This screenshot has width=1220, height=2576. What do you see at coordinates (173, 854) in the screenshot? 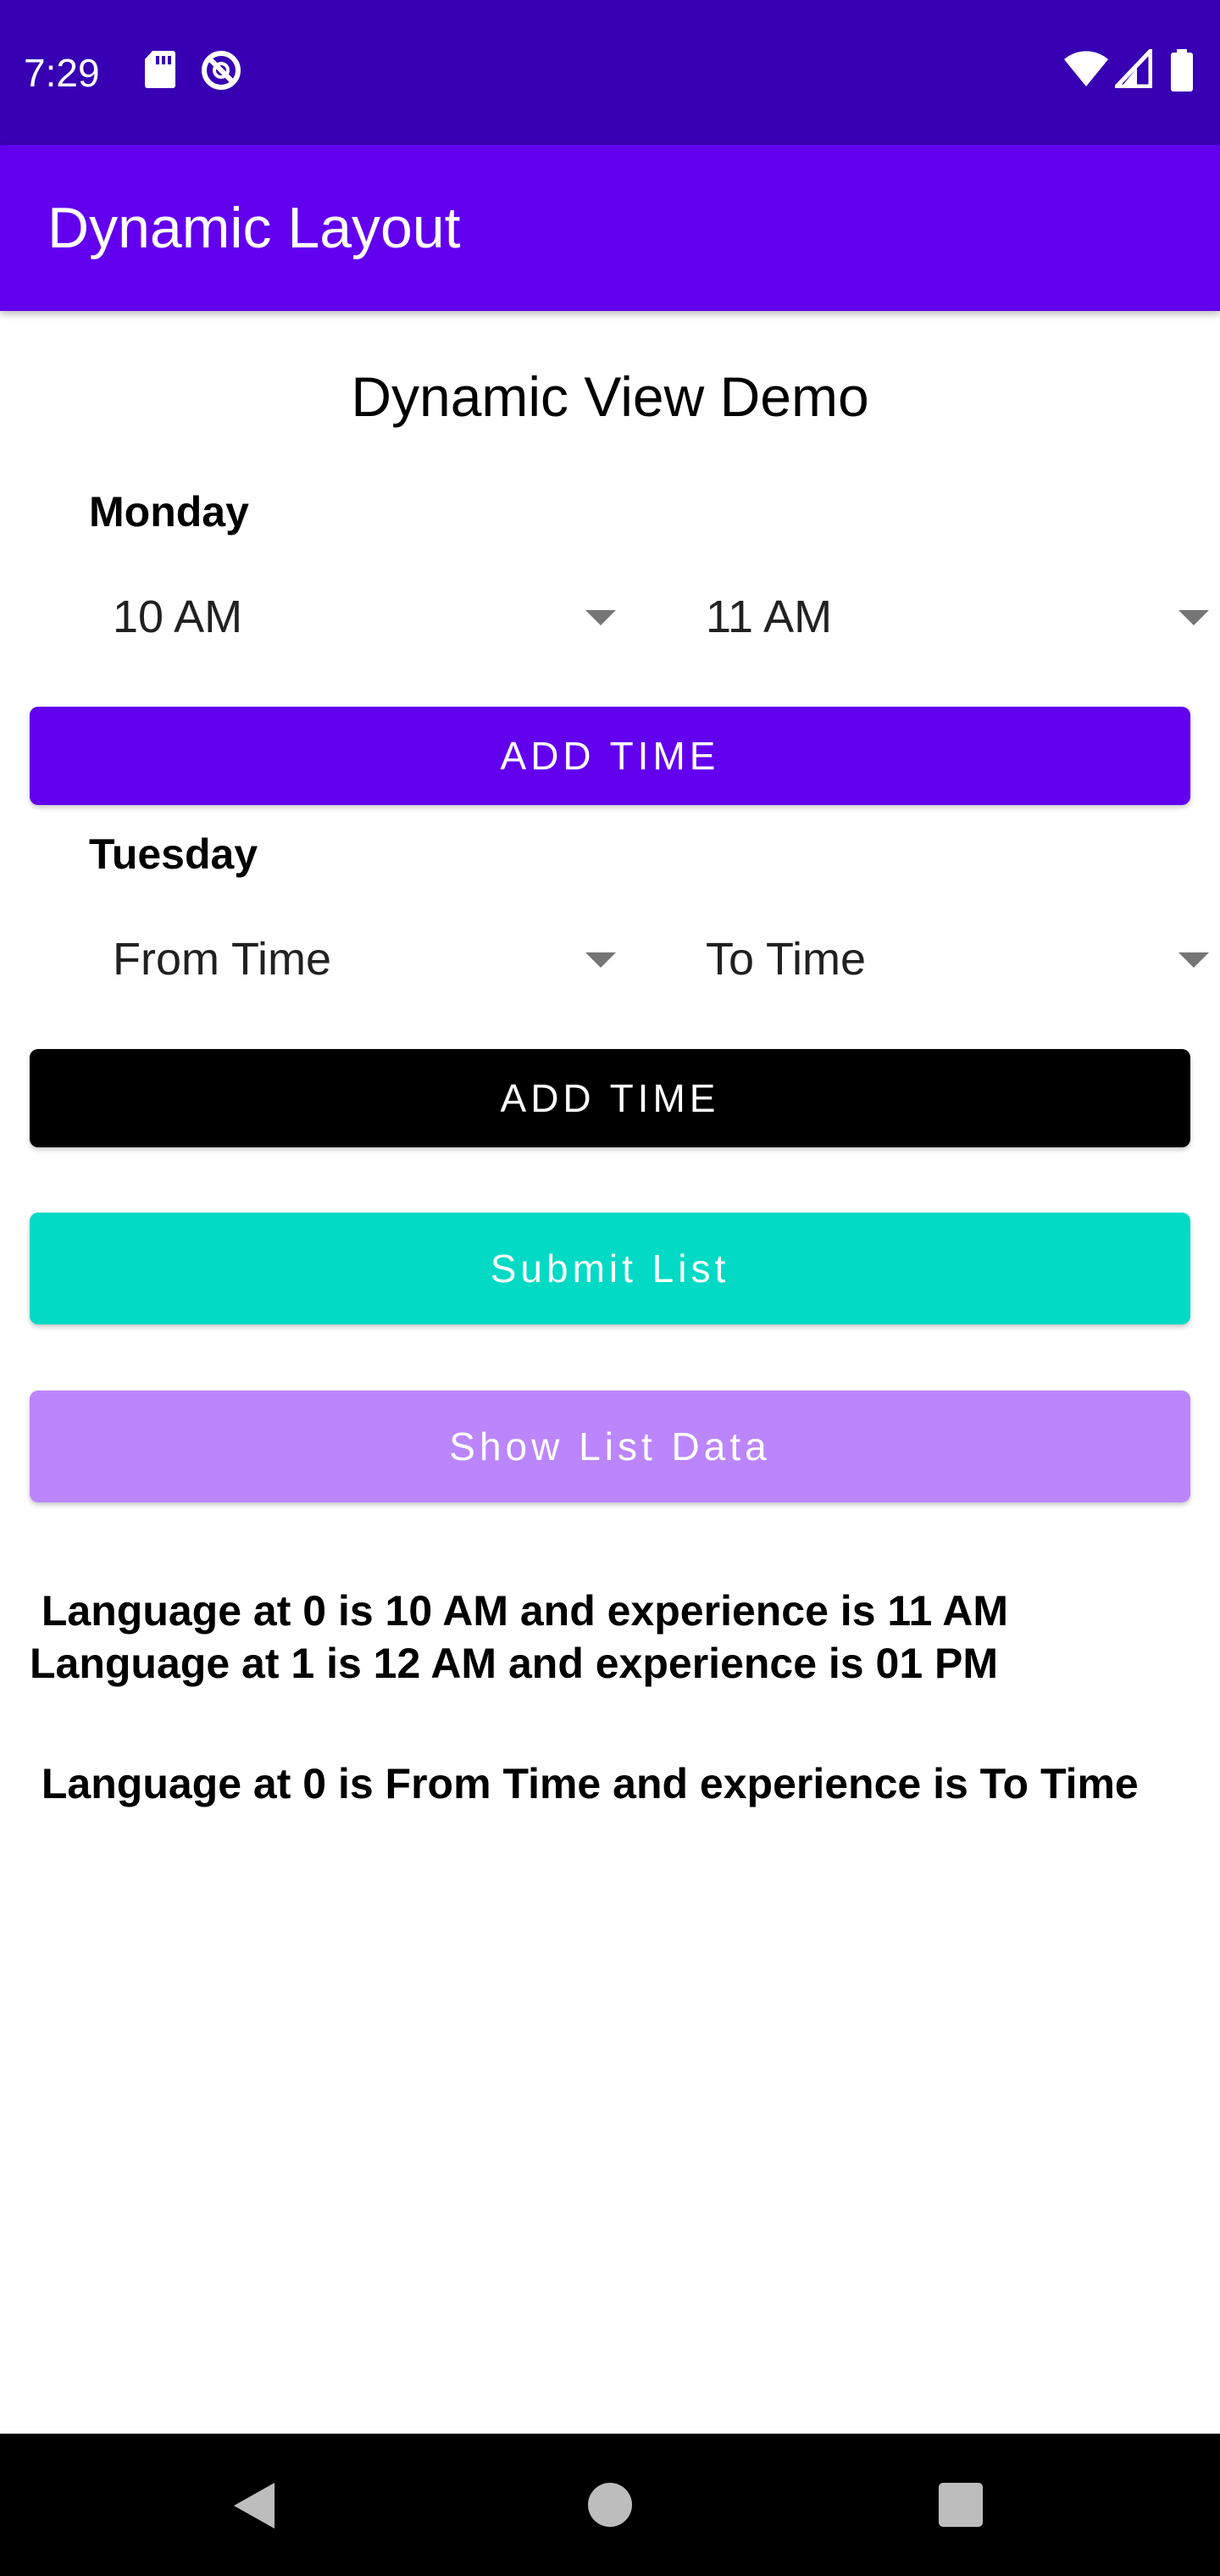
I see `day-label-tuesday: Tuesday` at bounding box center [173, 854].